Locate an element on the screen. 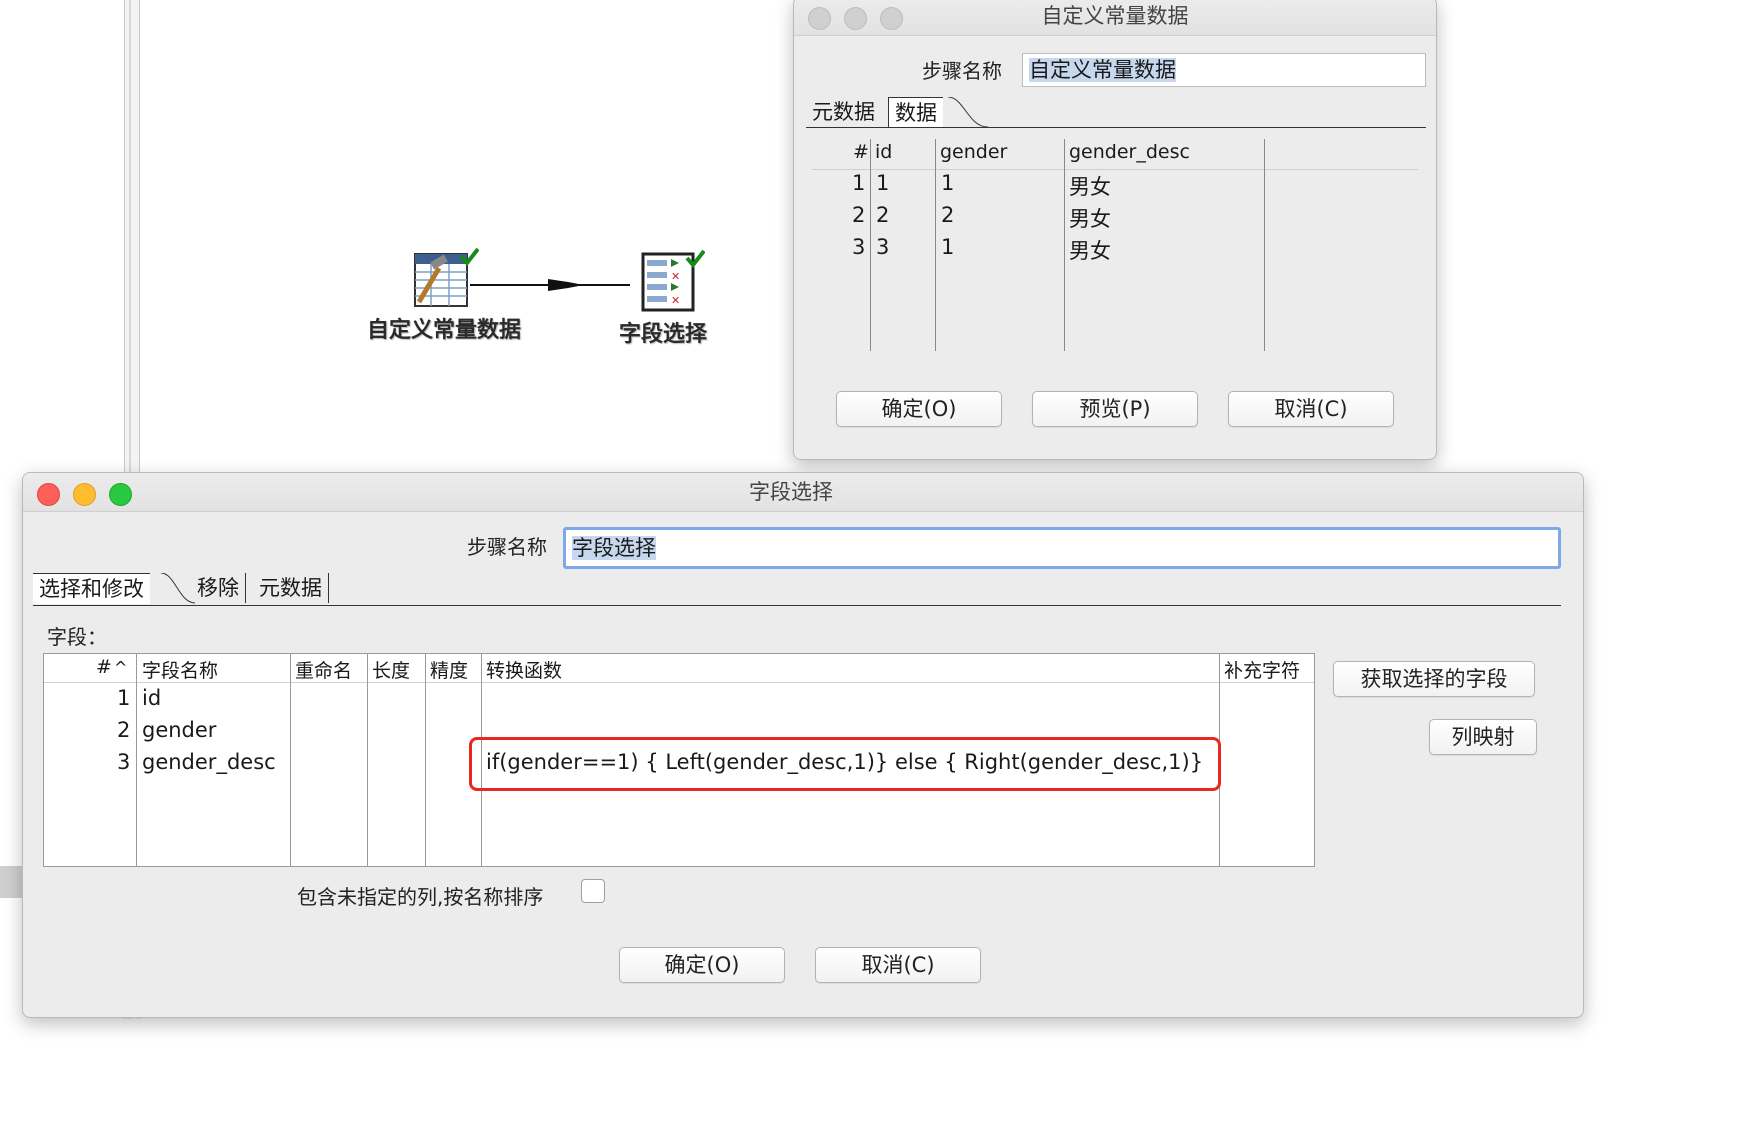 The image size is (1758, 1142). canvas-scroll-edge is located at coordinates (11, 882).